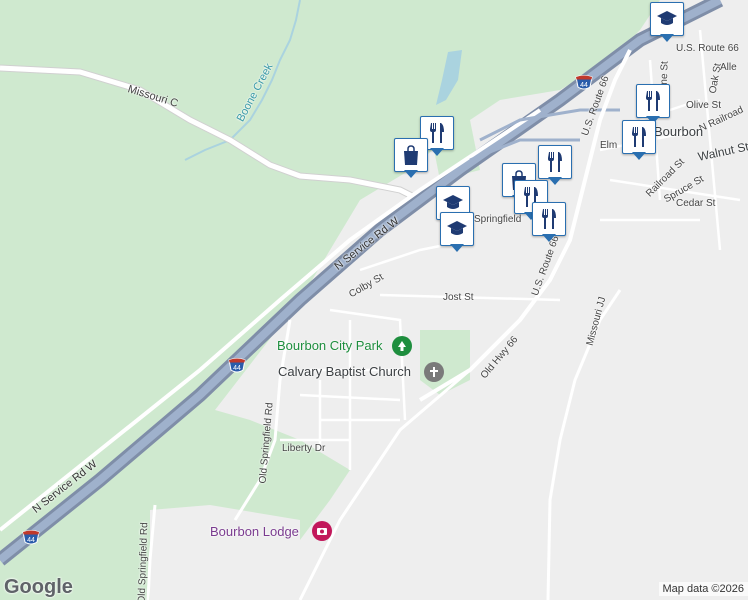  What do you see at coordinates (434, 372) in the screenshot?
I see `church-cross-icon` at bounding box center [434, 372].